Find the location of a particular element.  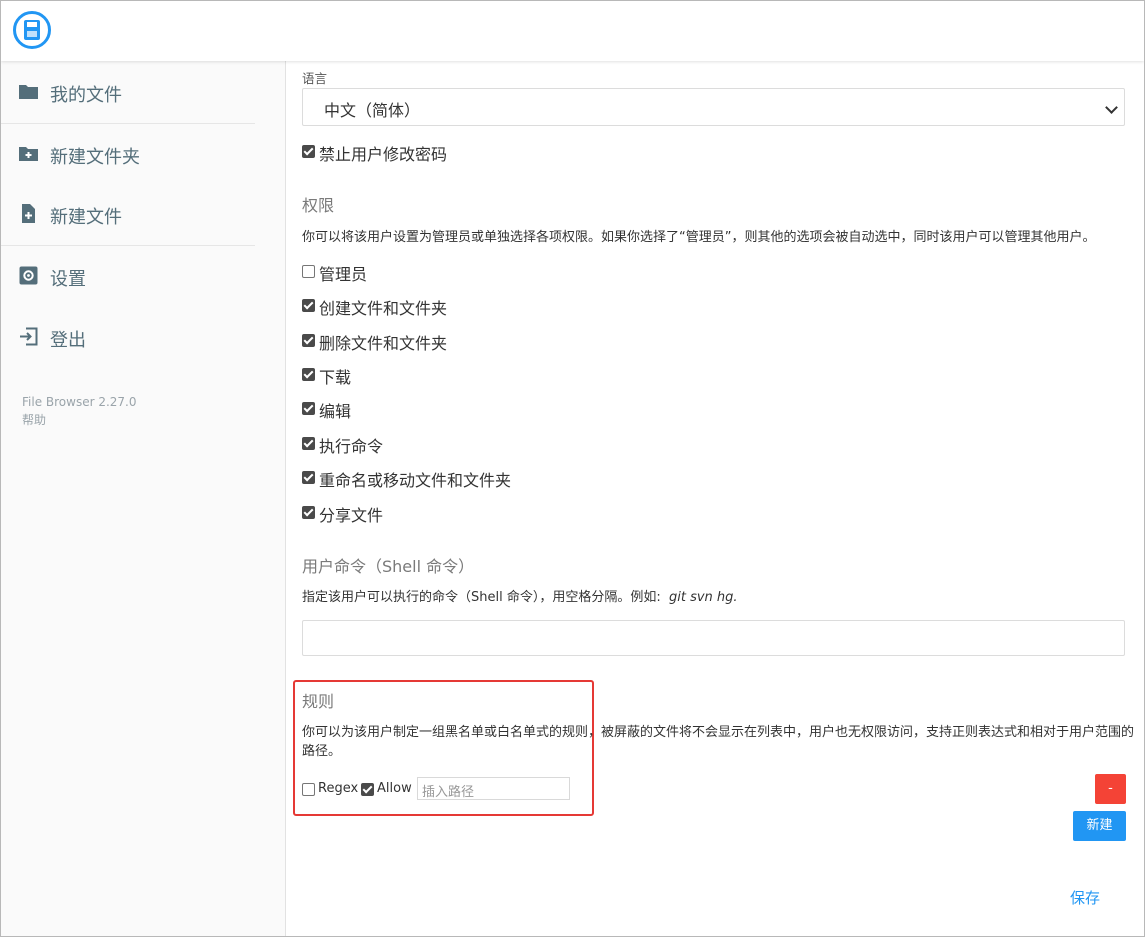

edit-label: 编辑 is located at coordinates (335, 411).